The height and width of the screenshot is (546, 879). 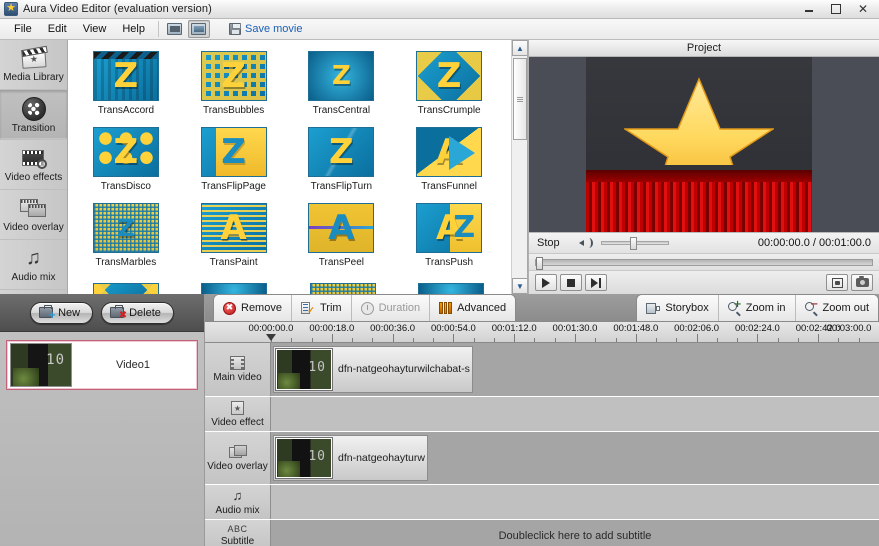 I want to click on browser-vertical-scrollbar: ▲ ▼, so click(x=519, y=167).